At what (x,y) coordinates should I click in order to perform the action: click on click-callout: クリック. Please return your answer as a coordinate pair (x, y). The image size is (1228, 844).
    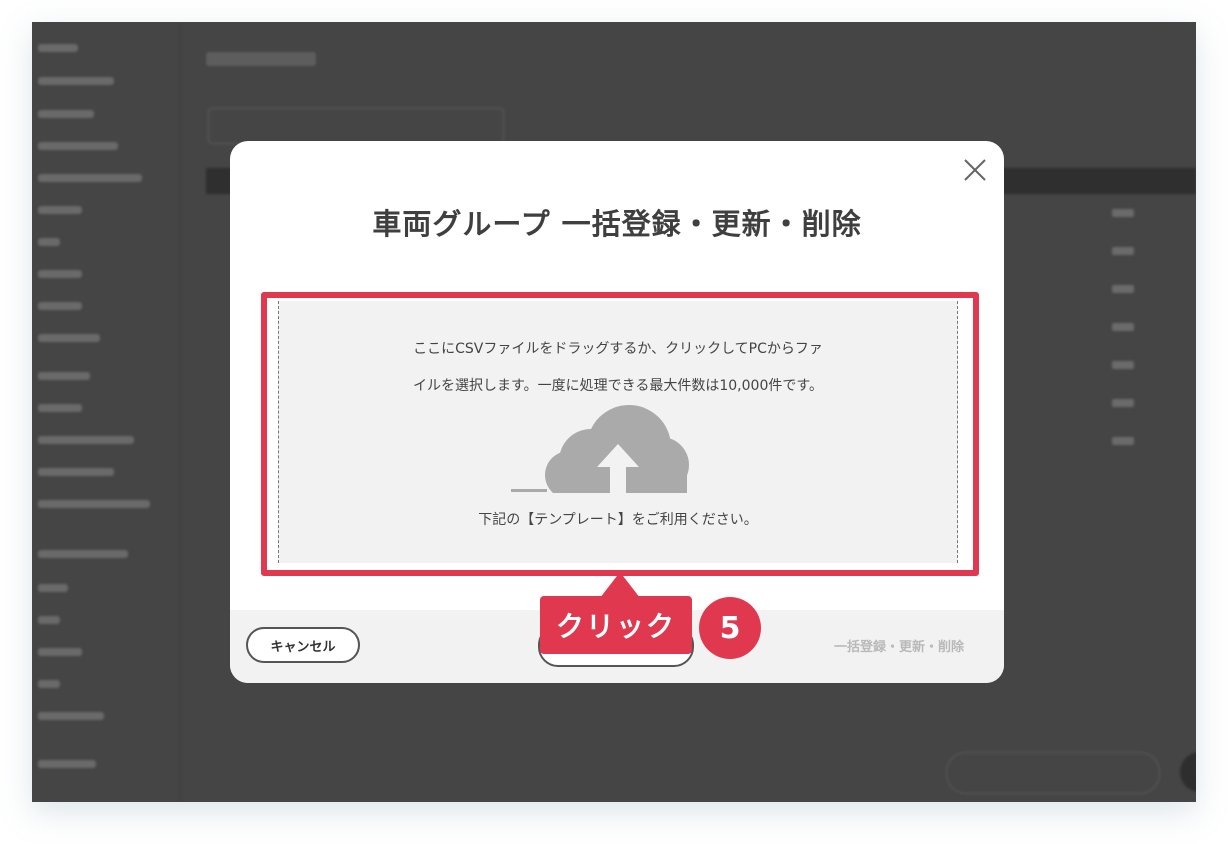
    Looking at the image, I should click on (616, 625).